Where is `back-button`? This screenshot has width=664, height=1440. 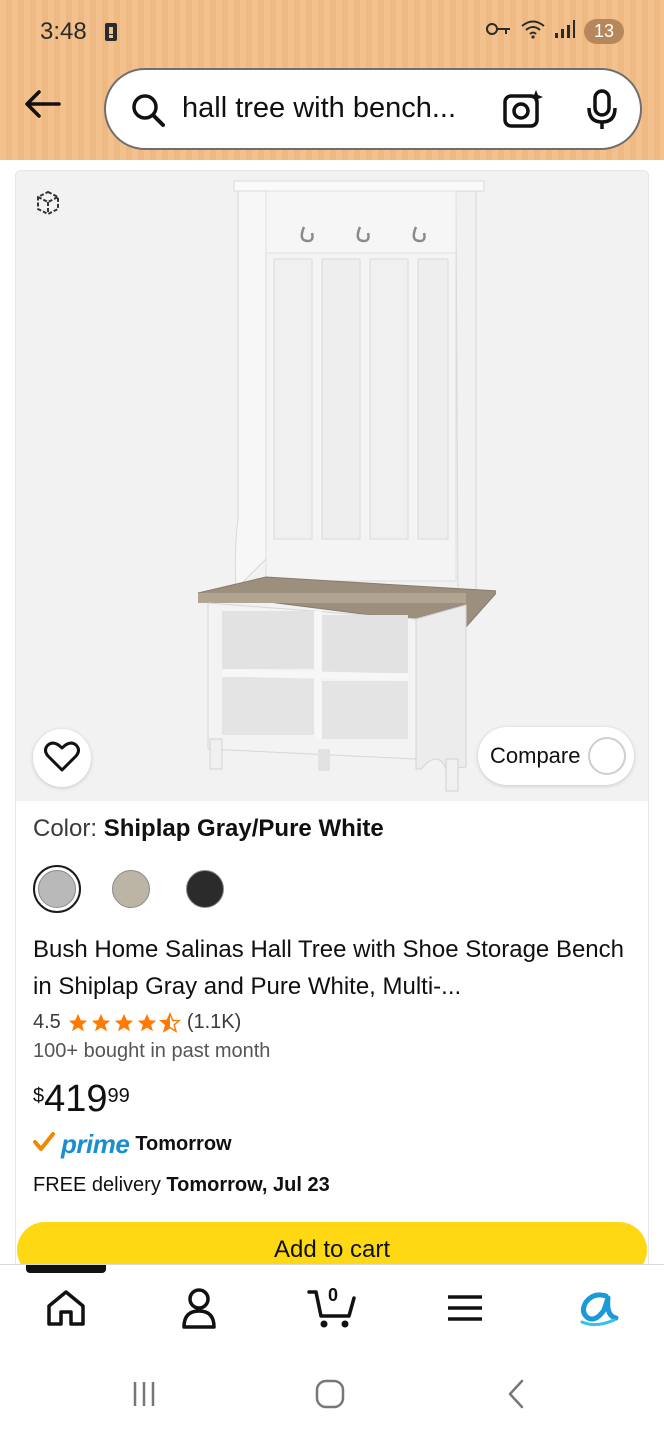
back-button is located at coordinates (42, 106).